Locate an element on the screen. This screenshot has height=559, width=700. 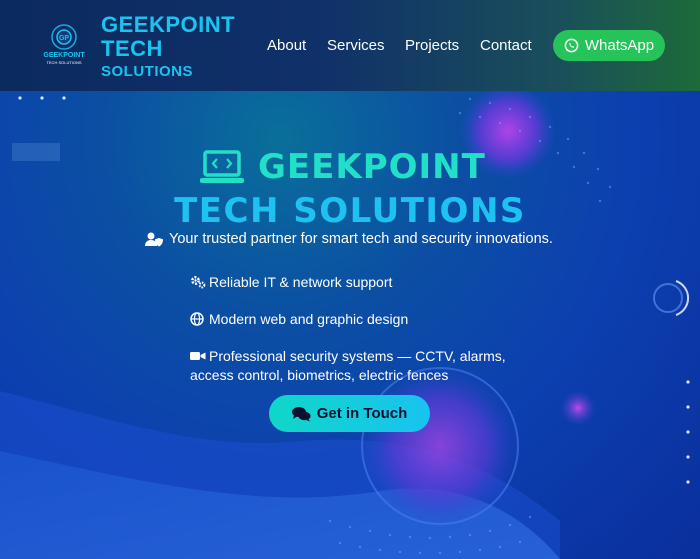
whatsapp-button: WhatsApp is located at coordinates (609, 45).